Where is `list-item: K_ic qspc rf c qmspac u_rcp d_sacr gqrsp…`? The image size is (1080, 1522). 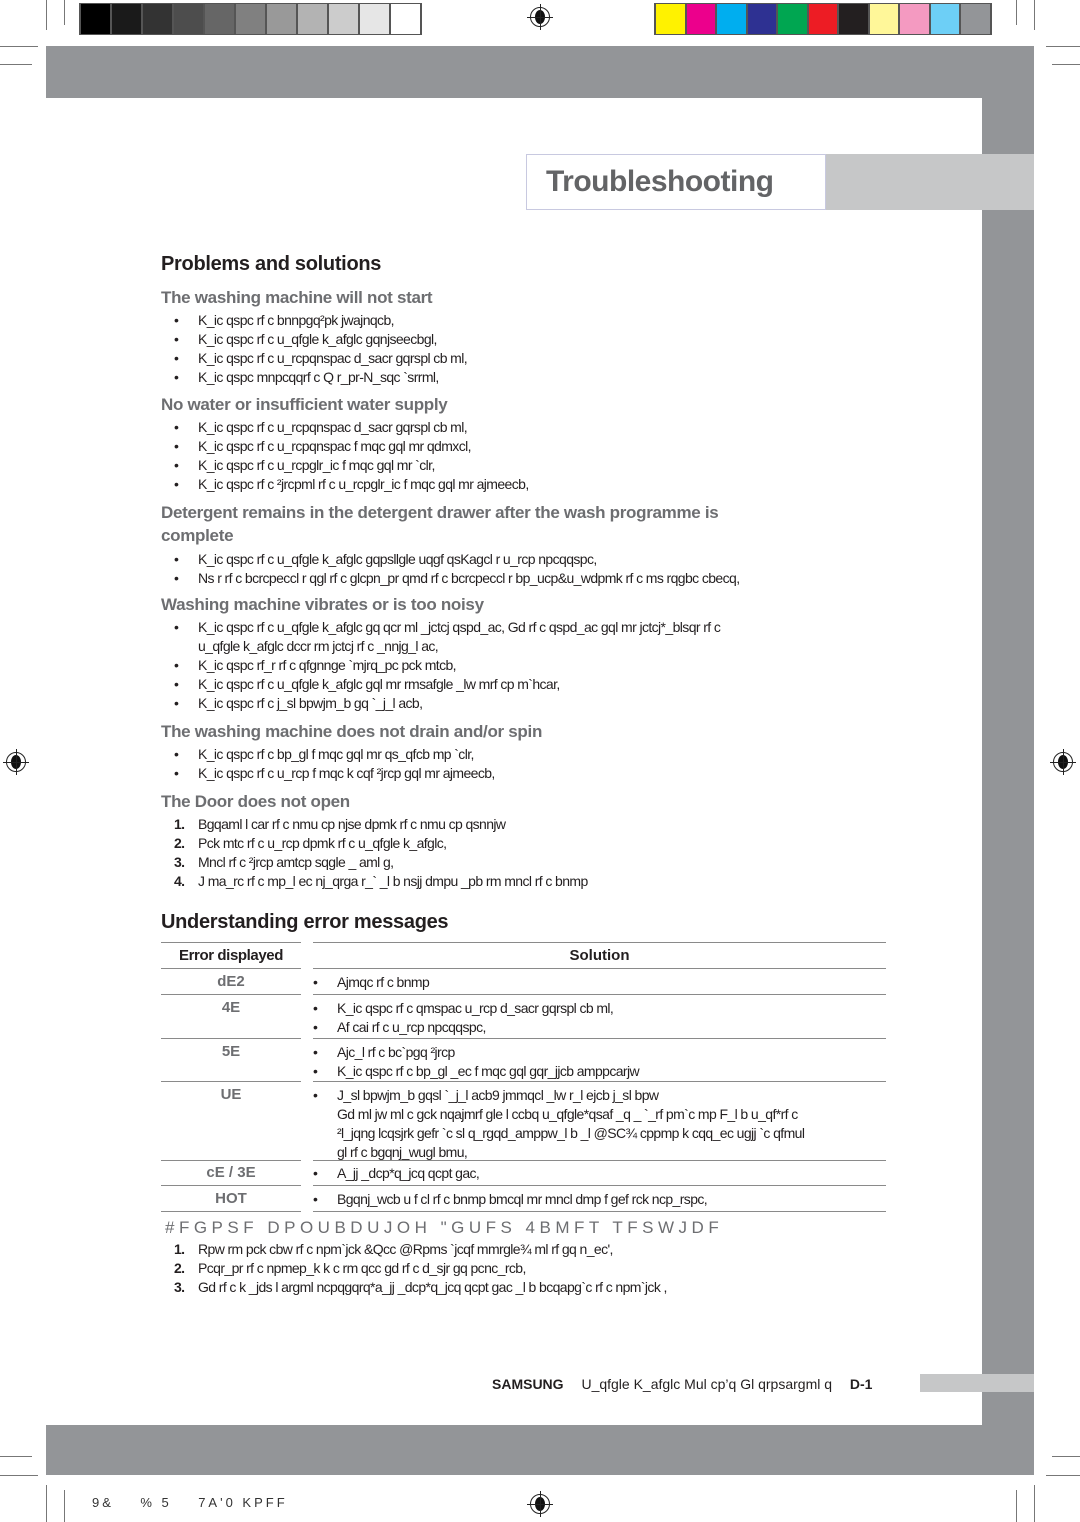
list-item: K_ic qspc rf c qmspac u_rcp d_sacr gqrsp… is located at coordinates (457, 1008).